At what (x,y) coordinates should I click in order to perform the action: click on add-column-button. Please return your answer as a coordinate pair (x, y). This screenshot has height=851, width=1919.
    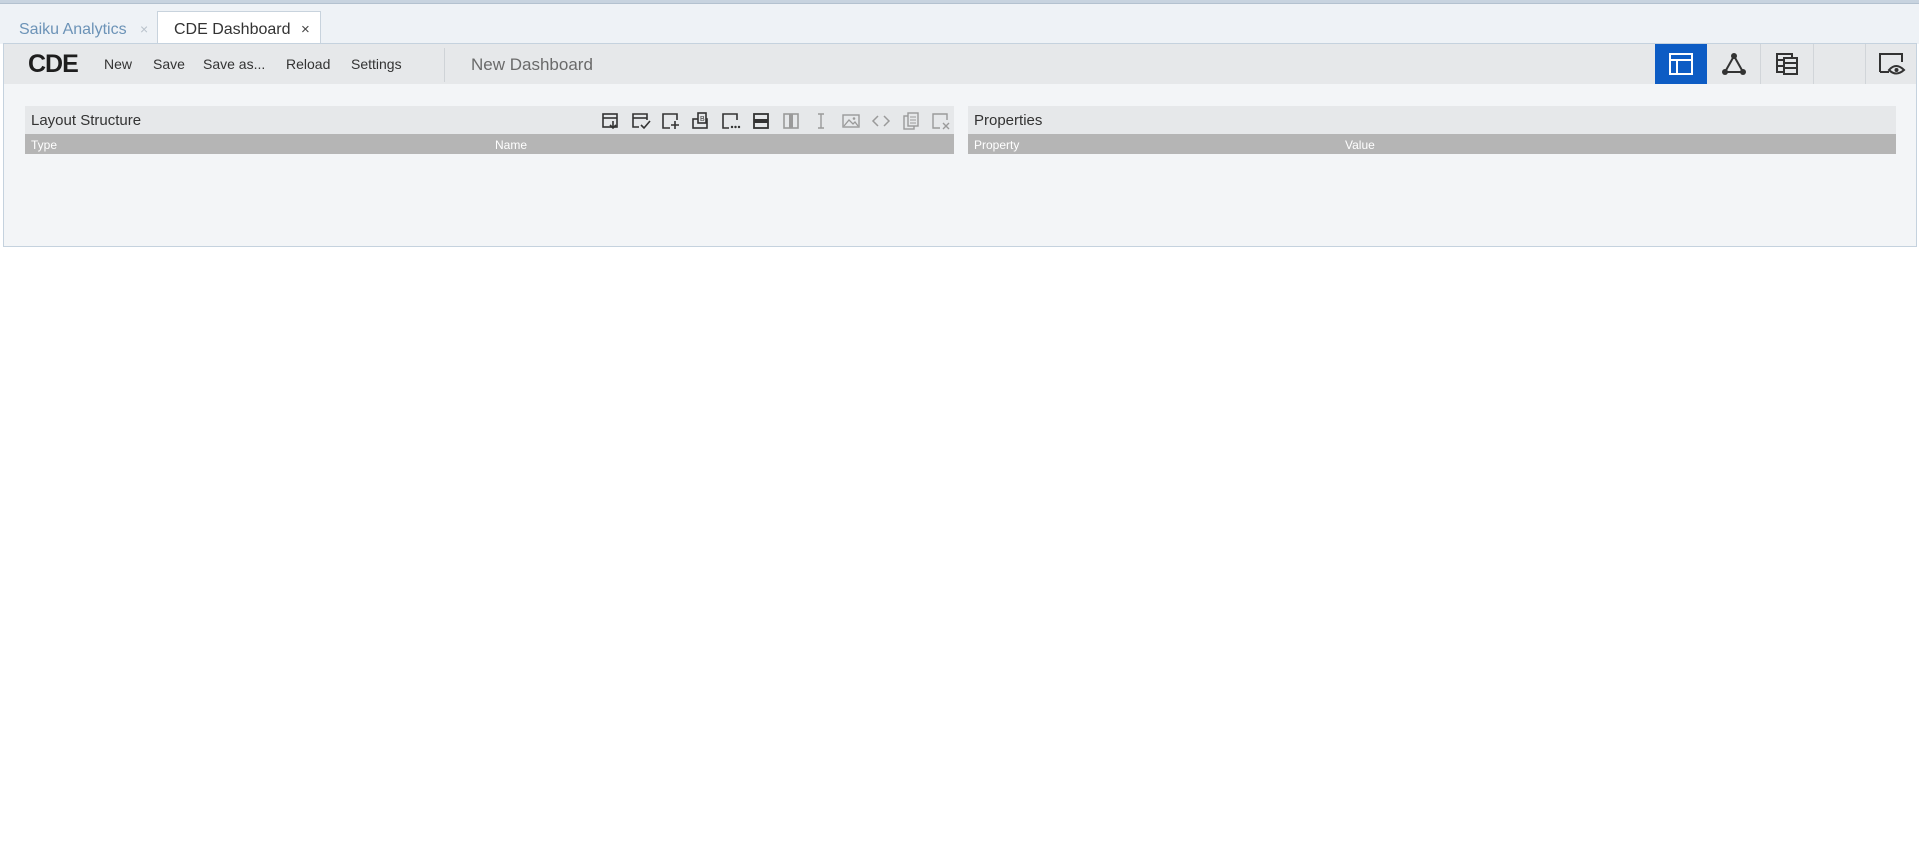
    Looking at the image, I should click on (791, 121).